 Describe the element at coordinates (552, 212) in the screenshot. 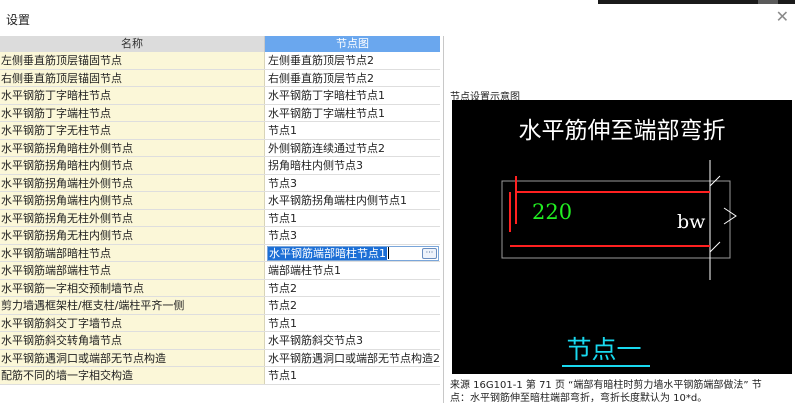

I see `dimension-label: 220` at that location.